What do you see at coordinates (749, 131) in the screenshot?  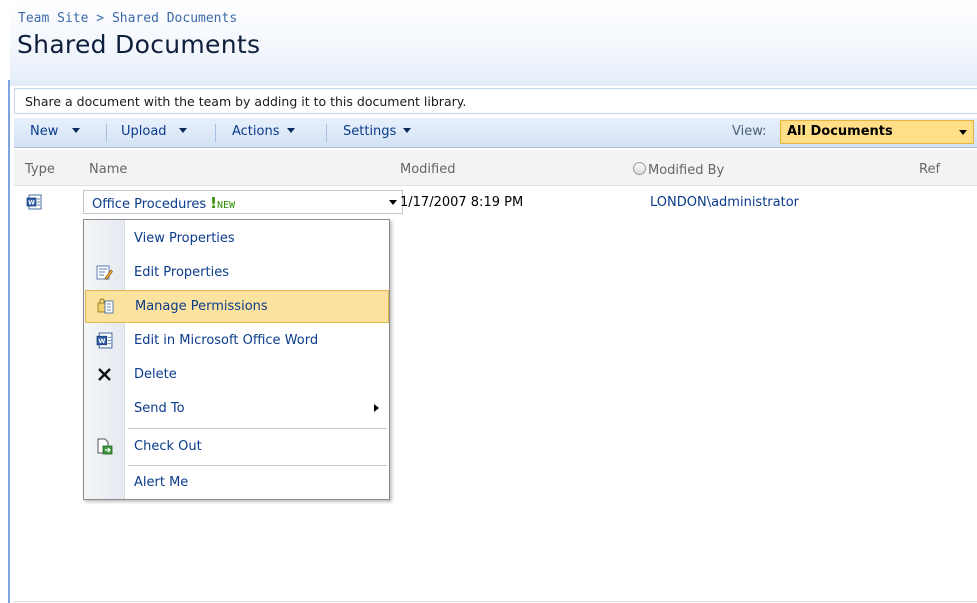 I see `view-label: View:` at bounding box center [749, 131].